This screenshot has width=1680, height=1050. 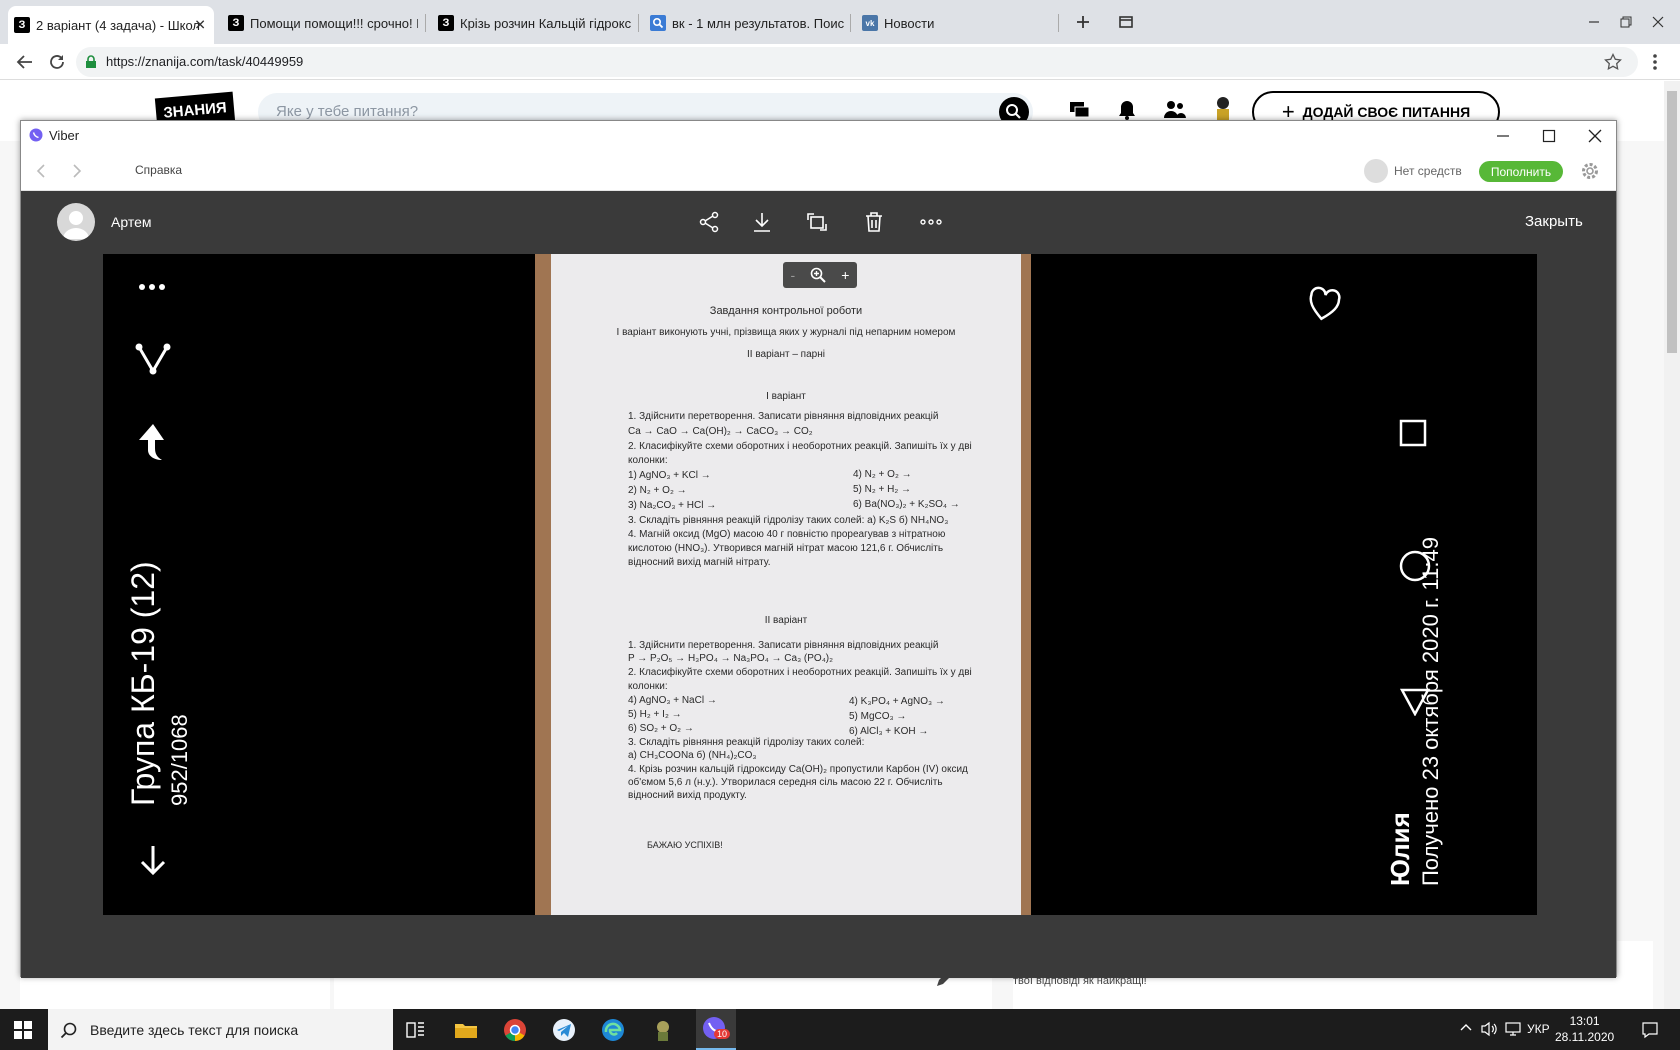 I want to click on friends-icon, so click(x=1175, y=110).